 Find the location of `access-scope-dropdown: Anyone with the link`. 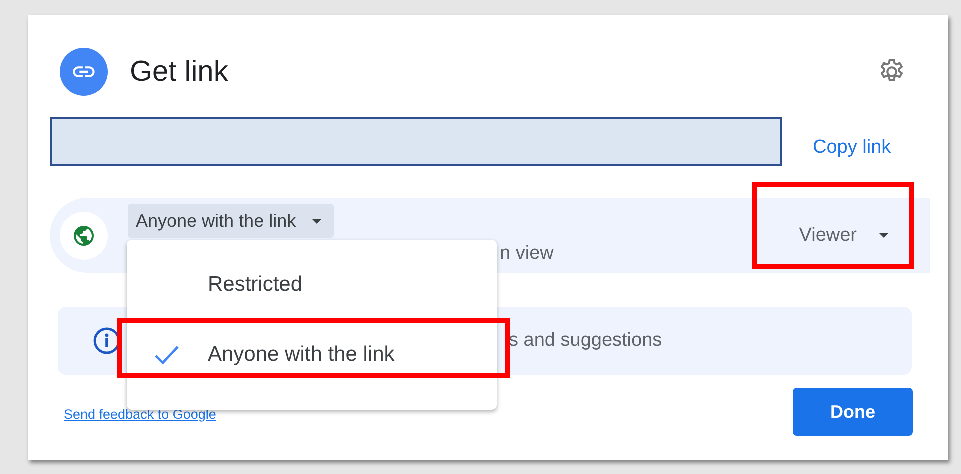

access-scope-dropdown: Anyone with the link is located at coordinates (231, 221).